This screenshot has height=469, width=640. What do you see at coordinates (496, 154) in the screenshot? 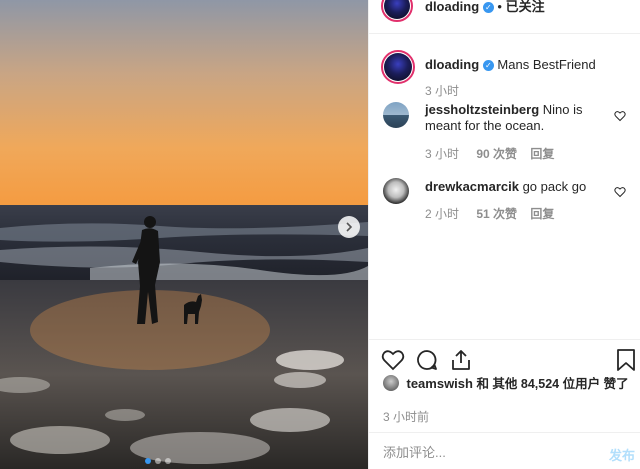
I see `comment-likes-count: 90 次赞` at bounding box center [496, 154].